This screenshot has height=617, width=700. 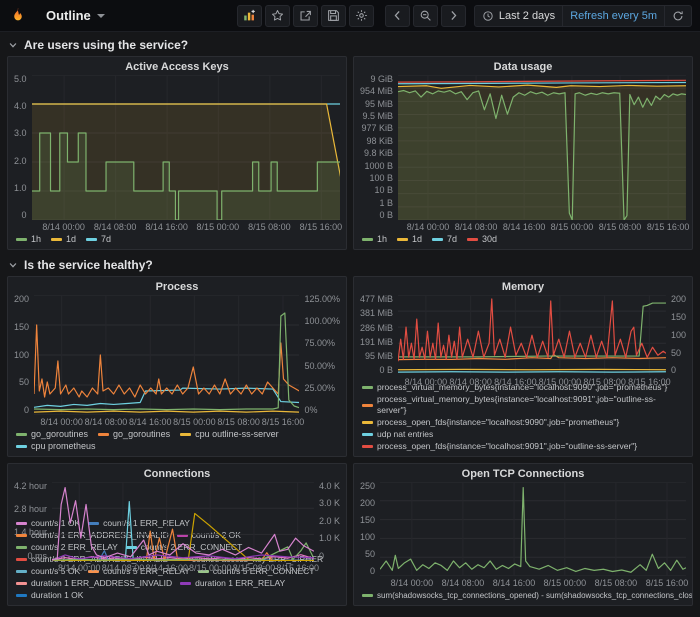 What do you see at coordinates (177, 66) in the screenshot?
I see `panel-title: Active Access Keys` at bounding box center [177, 66].